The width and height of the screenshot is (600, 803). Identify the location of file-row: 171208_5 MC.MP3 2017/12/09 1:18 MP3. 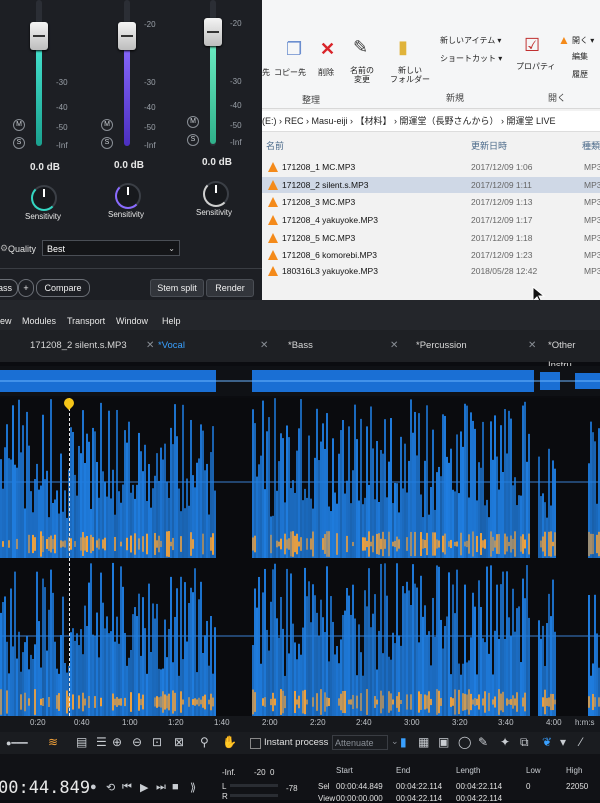
(431, 238).